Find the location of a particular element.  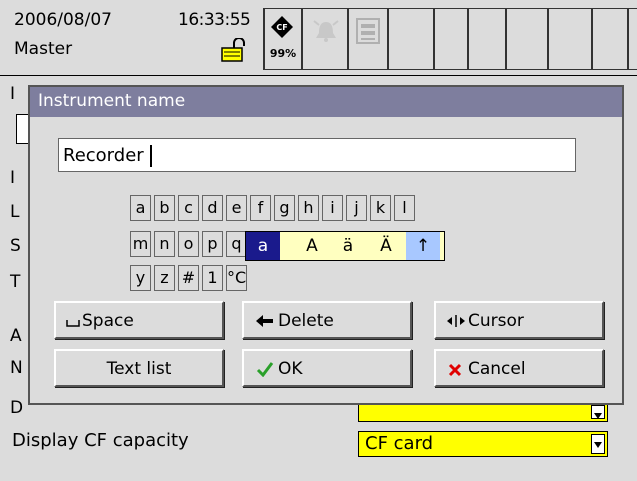

keyboard-key: l is located at coordinates (404, 208).